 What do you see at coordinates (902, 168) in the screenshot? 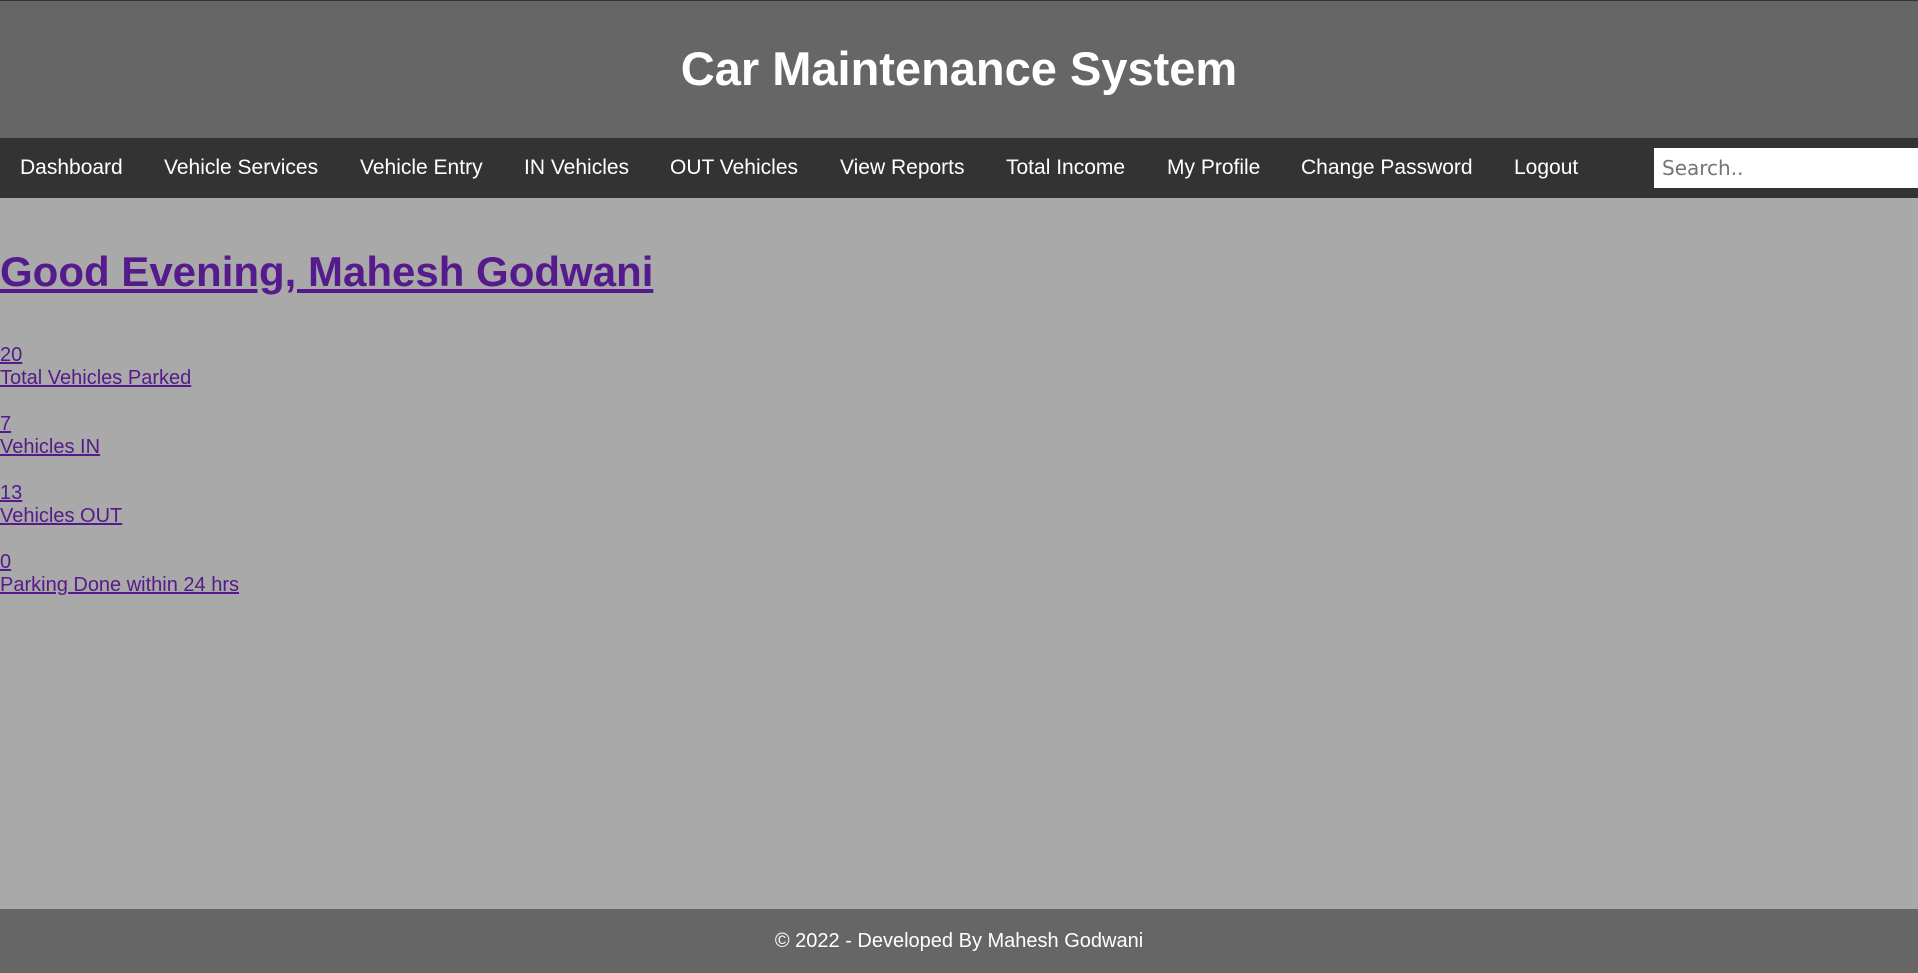
I see `nav-item-view-reports: View Reports` at bounding box center [902, 168].